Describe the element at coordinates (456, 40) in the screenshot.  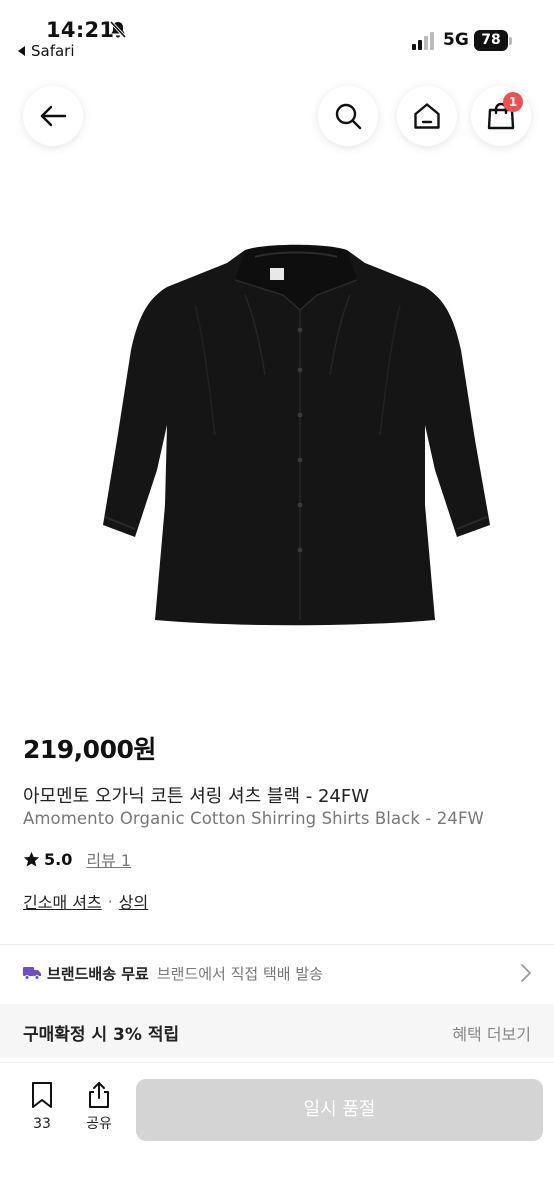
I see `network-type: 5G` at that location.